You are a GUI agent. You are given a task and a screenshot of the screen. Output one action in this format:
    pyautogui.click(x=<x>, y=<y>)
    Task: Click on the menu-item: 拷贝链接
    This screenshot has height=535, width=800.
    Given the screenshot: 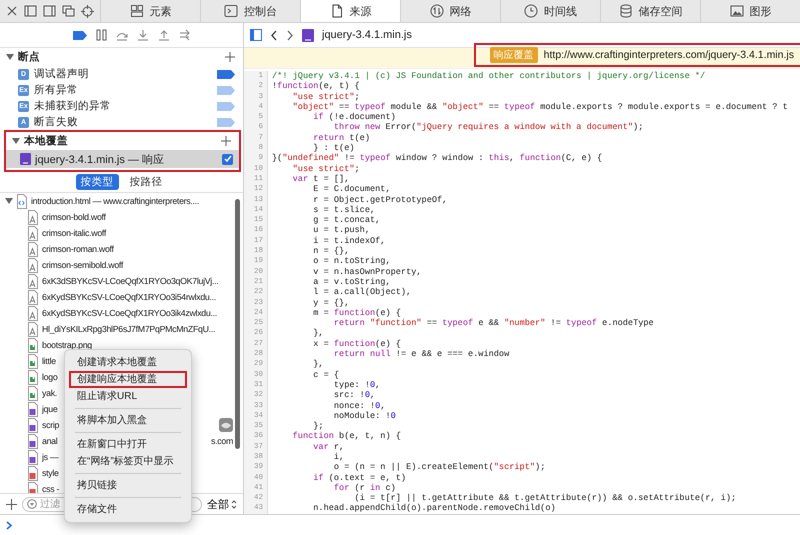 What is the action you would take?
    pyautogui.click(x=128, y=485)
    